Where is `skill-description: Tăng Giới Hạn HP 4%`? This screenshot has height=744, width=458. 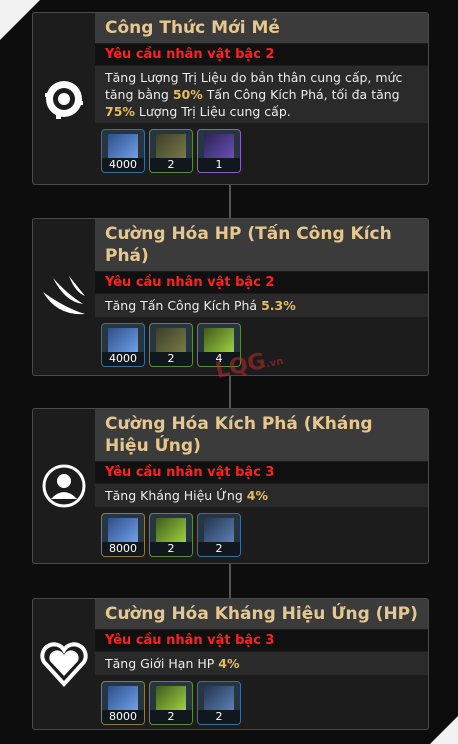
skill-description: Tăng Giới Hạn HP 4% is located at coordinates (261, 663).